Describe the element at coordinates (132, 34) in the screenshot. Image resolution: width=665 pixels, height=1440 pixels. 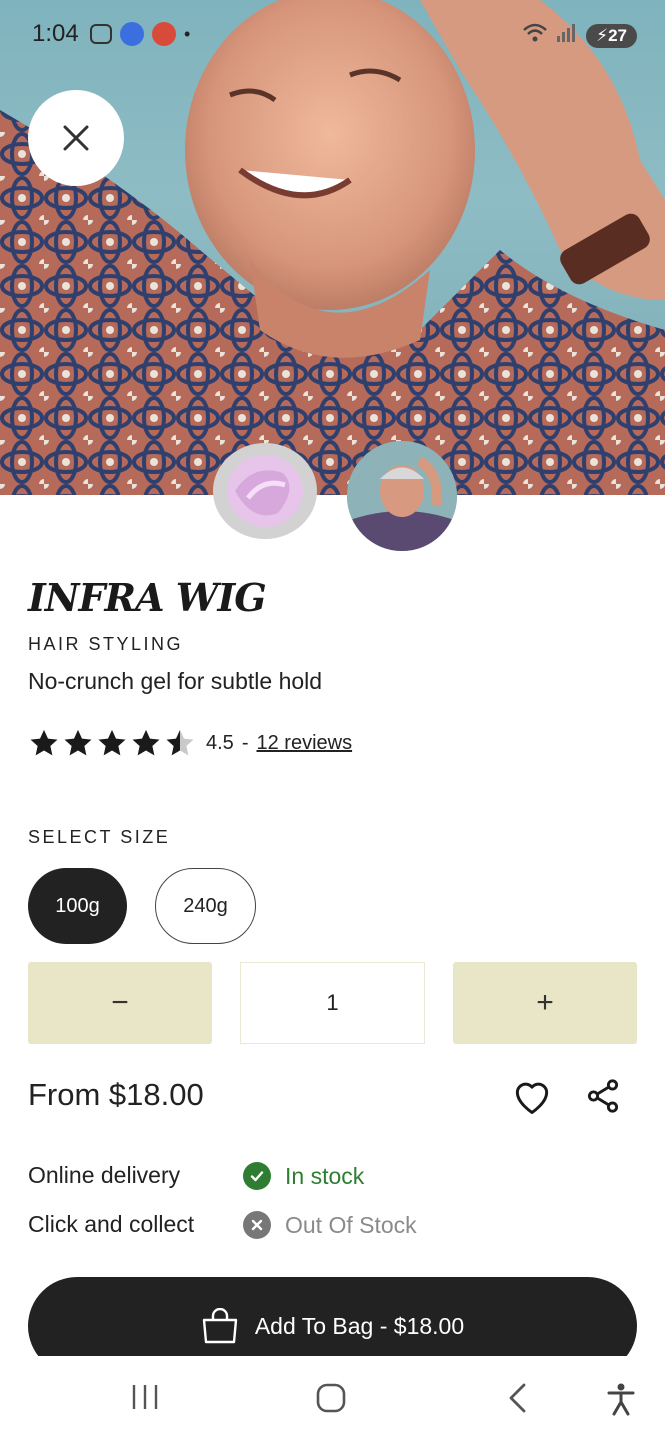
I see `app-notification-icon` at that location.